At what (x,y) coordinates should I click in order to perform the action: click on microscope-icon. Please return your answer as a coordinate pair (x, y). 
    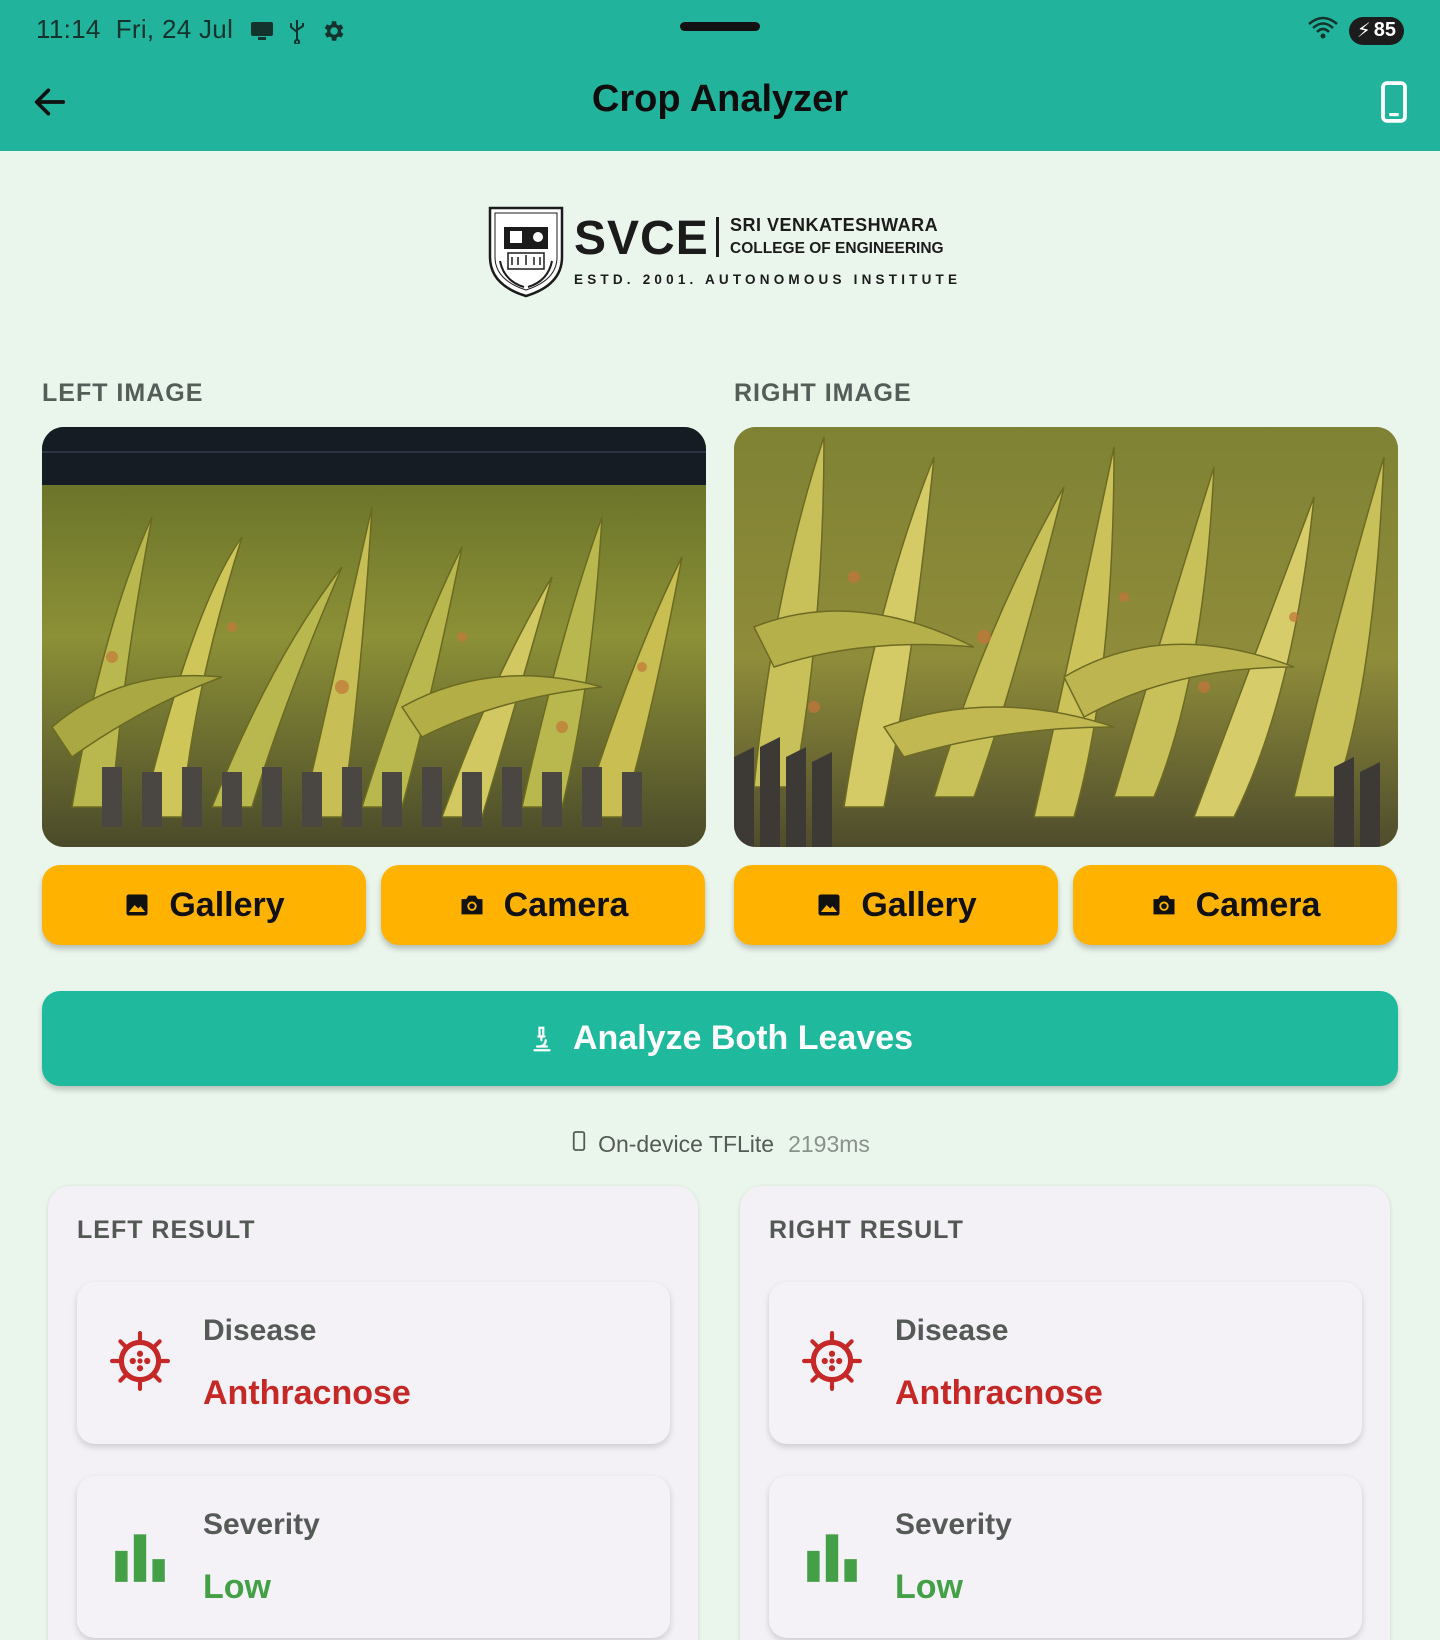
    Looking at the image, I should click on (542, 1039).